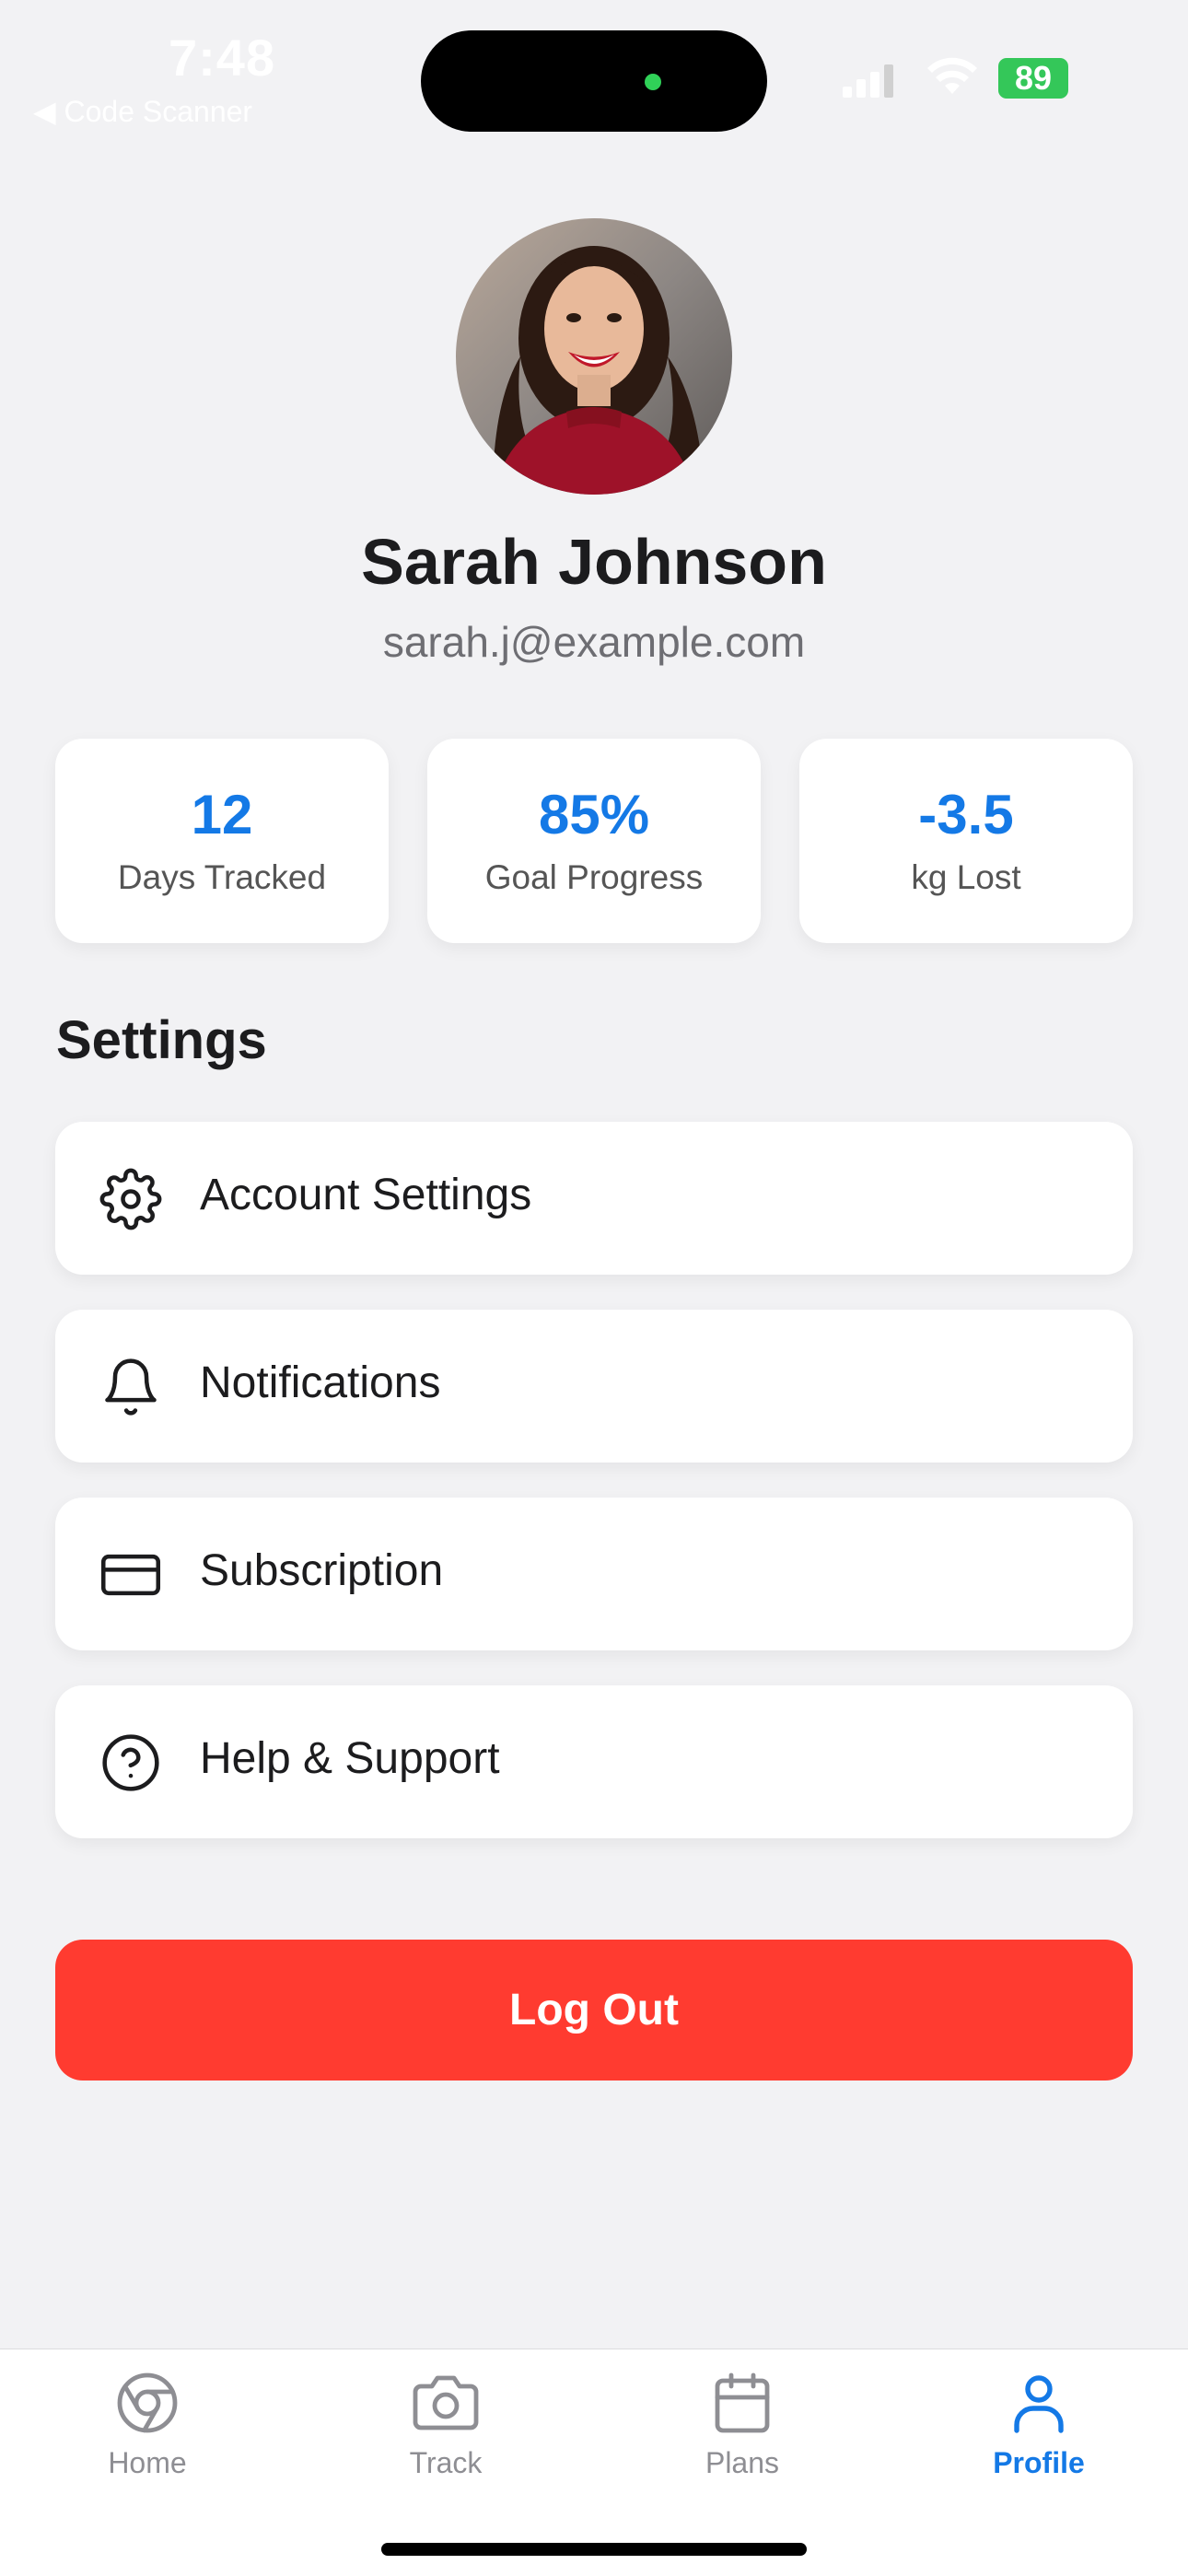 Image resolution: width=1188 pixels, height=2576 pixels. Describe the element at coordinates (594, 2462) in the screenshot. I see `tab-bar: Home Track Plans Profile` at that location.